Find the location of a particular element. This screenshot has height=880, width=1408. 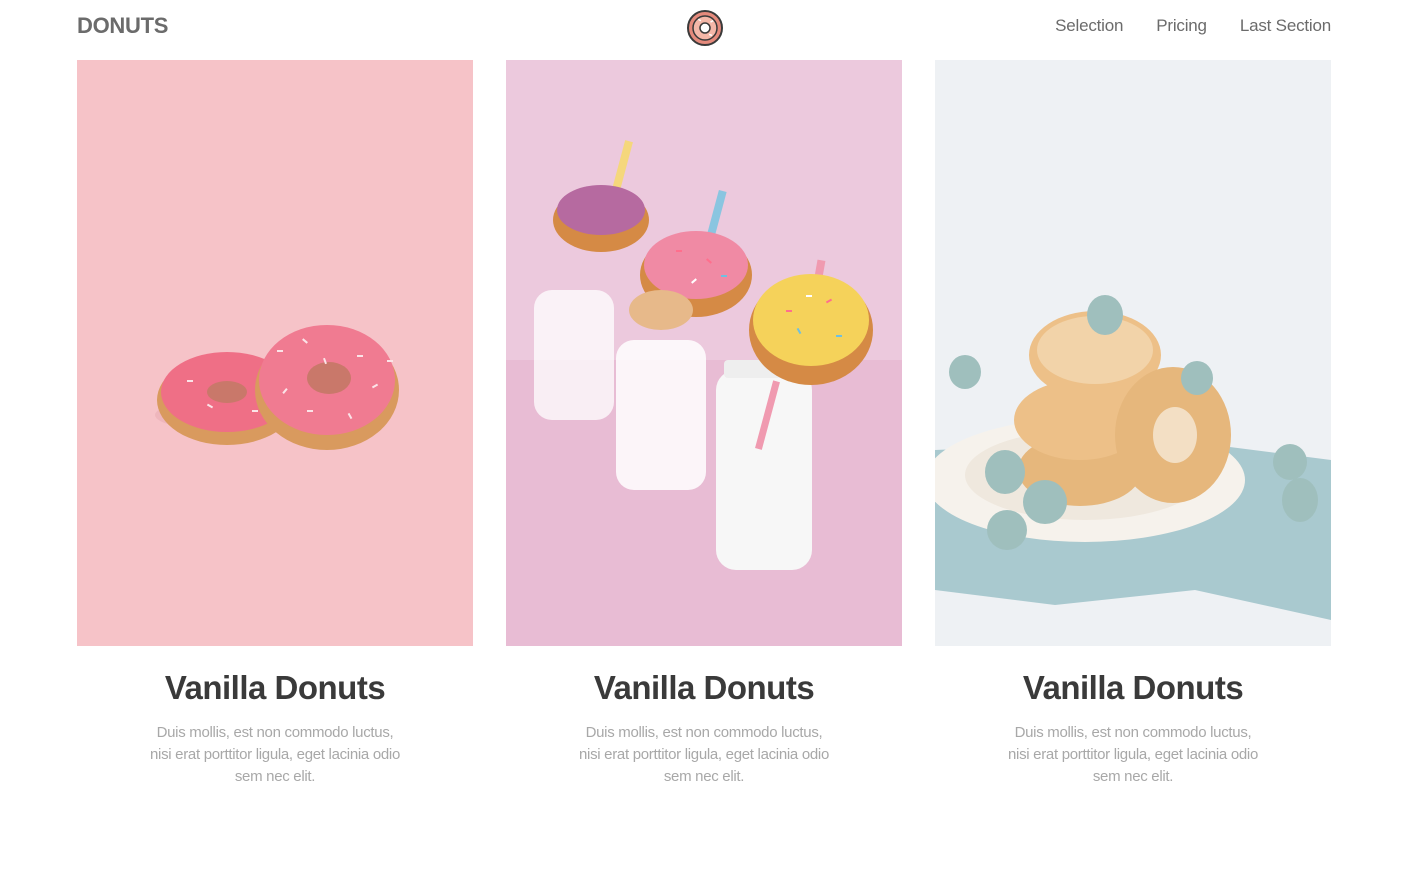

nav-link-selection: Selection is located at coordinates (1089, 26).